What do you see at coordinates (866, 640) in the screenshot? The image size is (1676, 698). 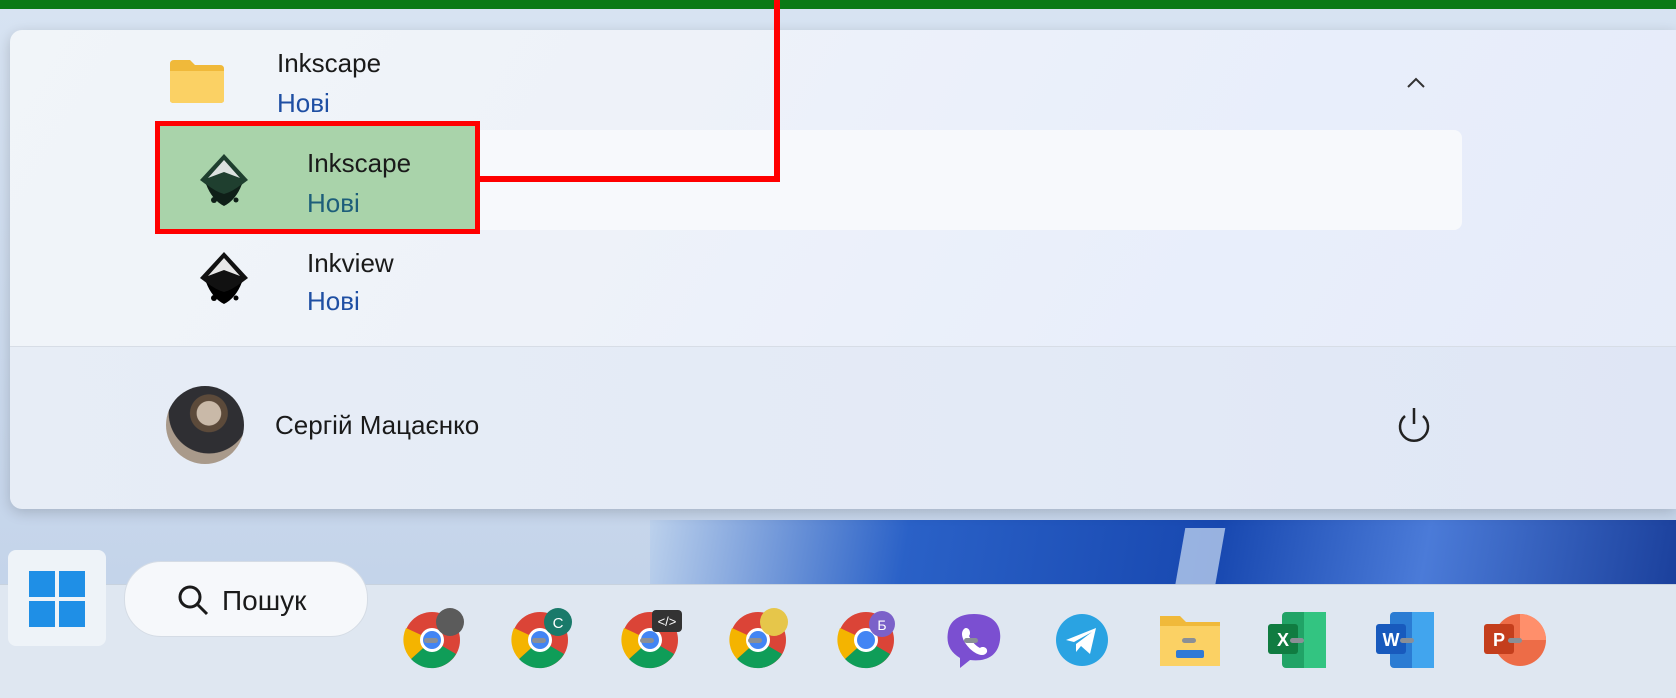 I see `chrome-icon-5: Б` at bounding box center [866, 640].